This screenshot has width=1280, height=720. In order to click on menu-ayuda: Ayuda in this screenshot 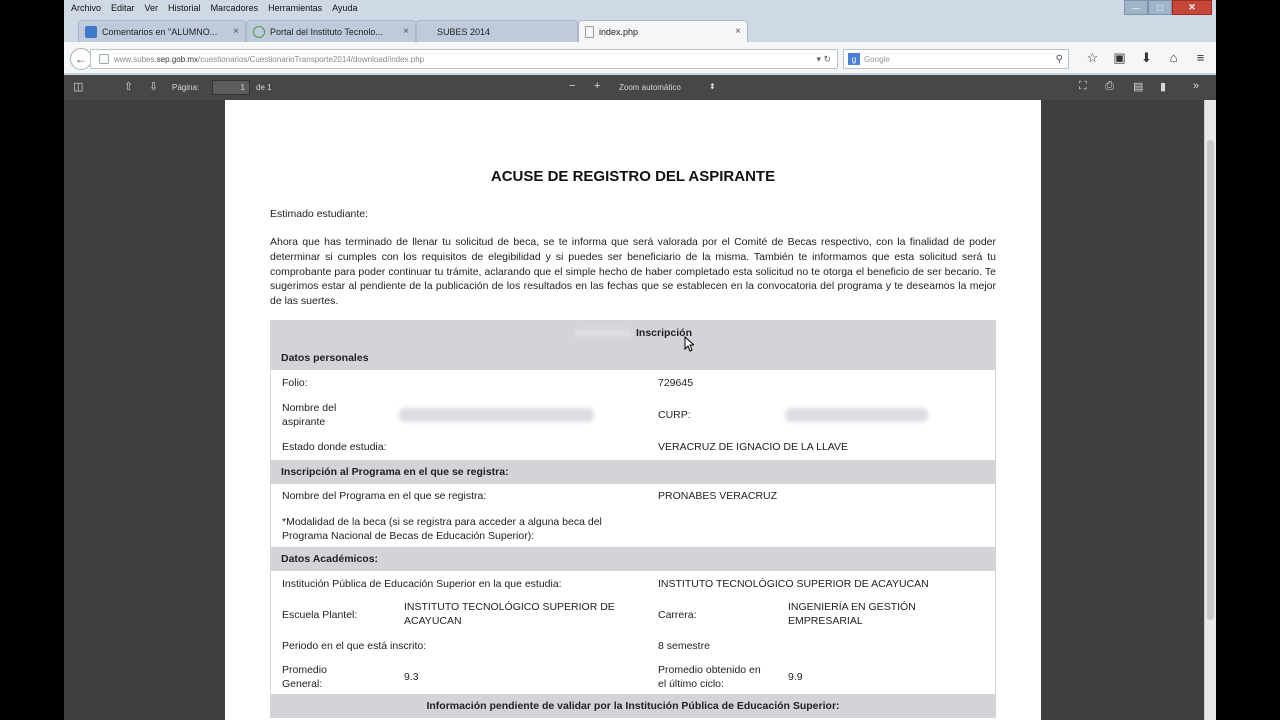, I will do `click(344, 8)`.